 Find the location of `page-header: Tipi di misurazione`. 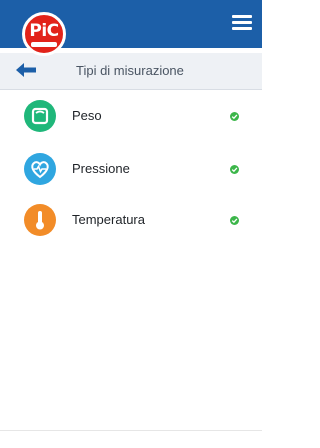

page-header: Tipi di misurazione is located at coordinates (131, 71).